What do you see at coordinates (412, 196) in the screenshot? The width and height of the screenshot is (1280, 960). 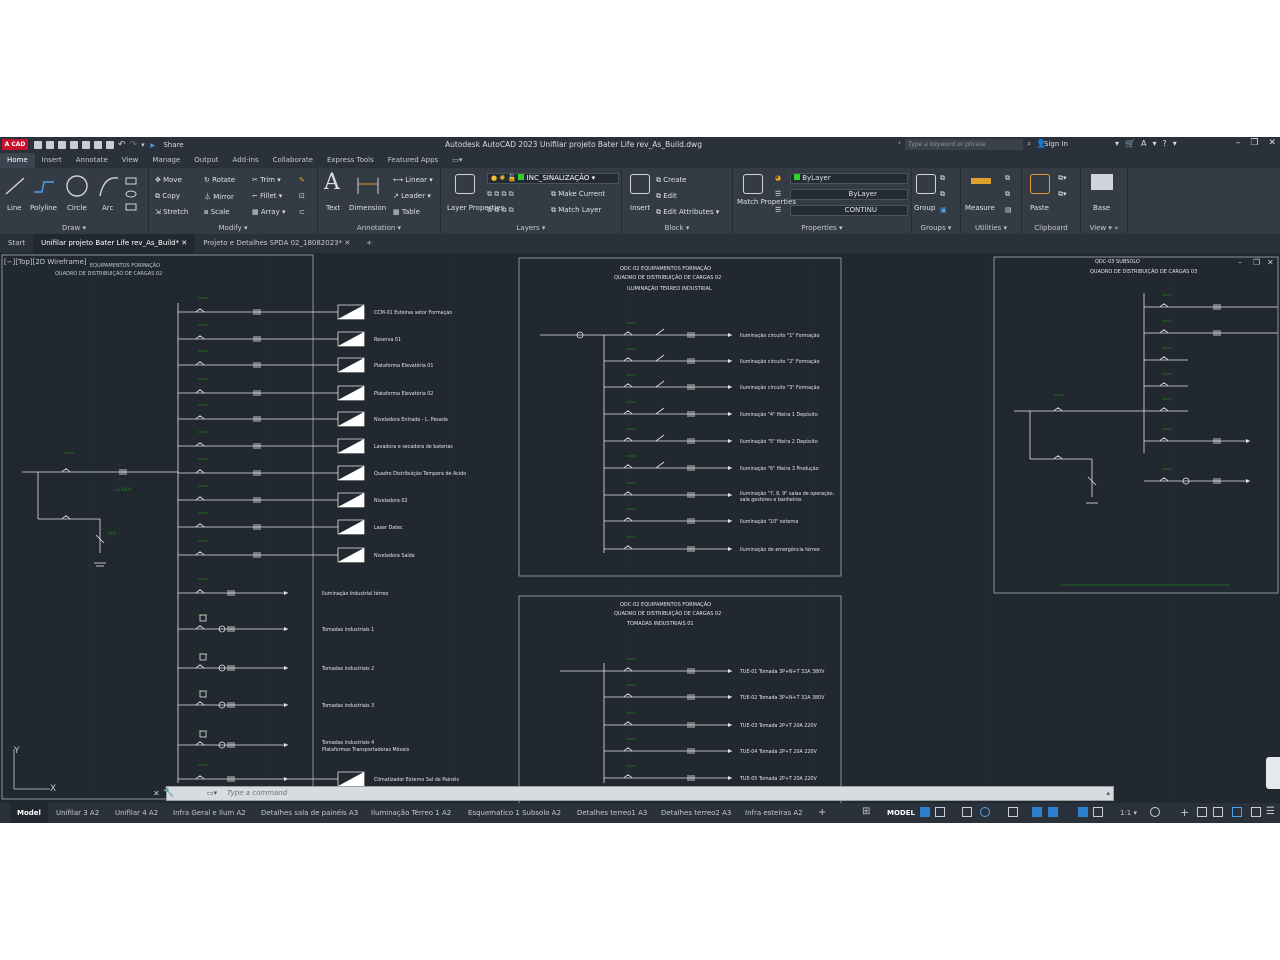 I see `leader-button: ↗ Leader ▾` at bounding box center [412, 196].